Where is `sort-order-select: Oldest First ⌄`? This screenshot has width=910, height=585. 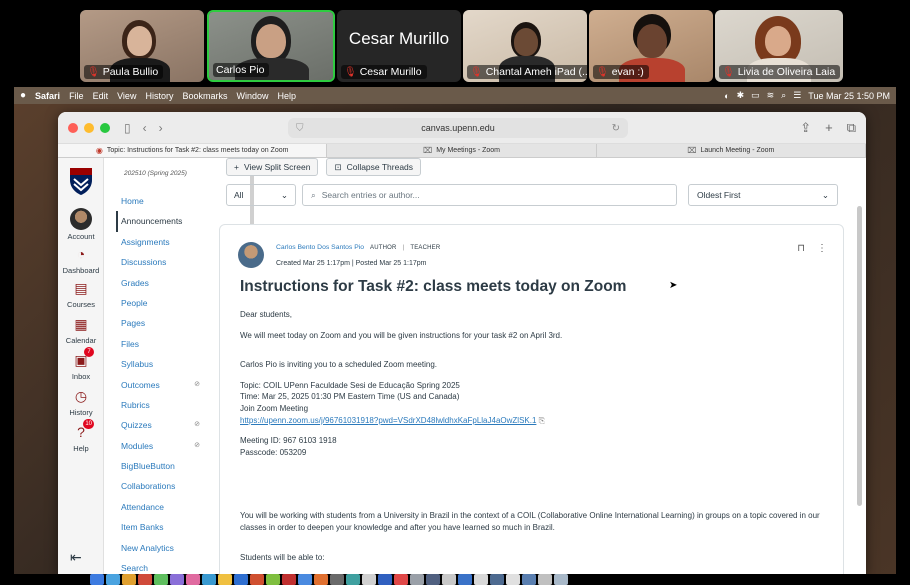 sort-order-select: Oldest First ⌄ is located at coordinates (763, 195).